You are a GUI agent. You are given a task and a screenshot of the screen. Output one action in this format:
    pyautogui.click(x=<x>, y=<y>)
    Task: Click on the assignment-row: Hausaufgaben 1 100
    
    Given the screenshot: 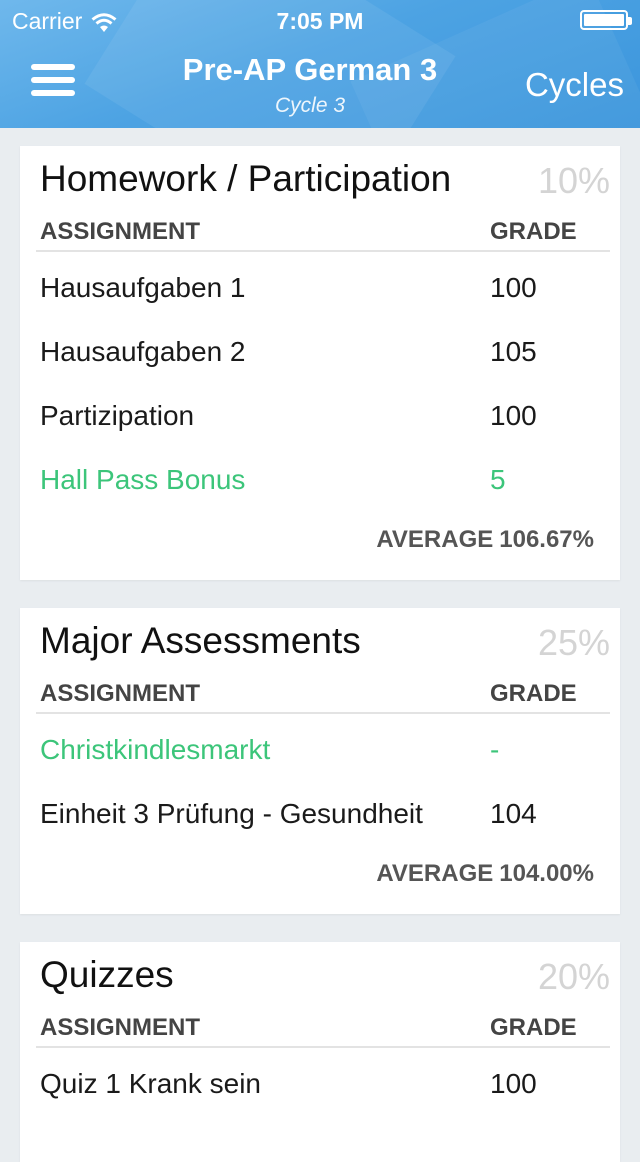 What is the action you would take?
    pyautogui.click(x=320, y=284)
    